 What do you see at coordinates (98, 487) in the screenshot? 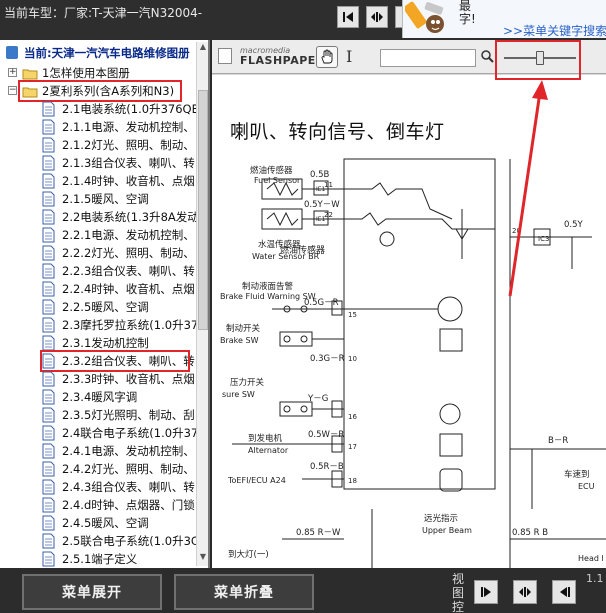
I see `tree-item: 2.4.3组合仪表、喇叭、转` at bounding box center [98, 487].